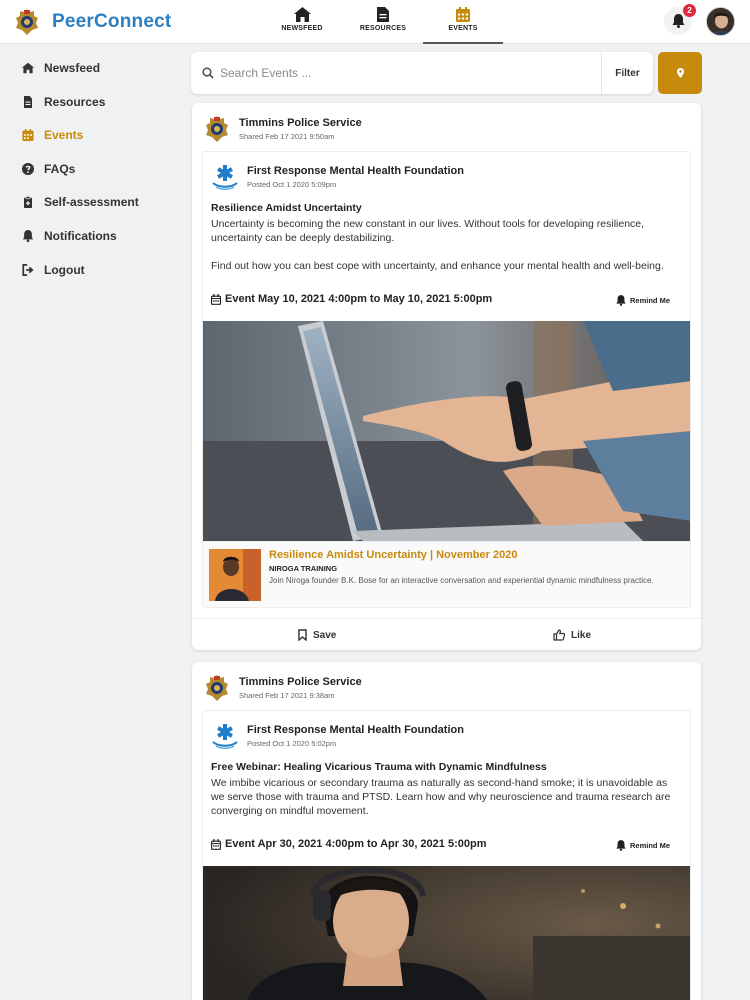 This screenshot has width=750, height=1000. Describe the element at coordinates (627, 73) in the screenshot. I see `filter-button: Filter` at that location.